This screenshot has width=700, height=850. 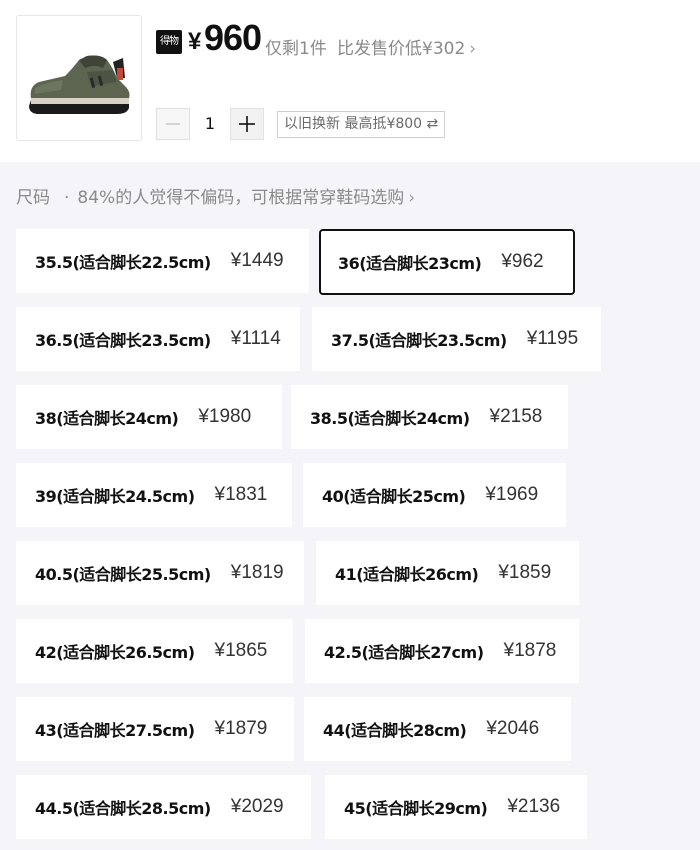 What do you see at coordinates (410, 263) in the screenshot?
I see `size-option-label: 36(适合脚长23cm)` at bounding box center [410, 263].